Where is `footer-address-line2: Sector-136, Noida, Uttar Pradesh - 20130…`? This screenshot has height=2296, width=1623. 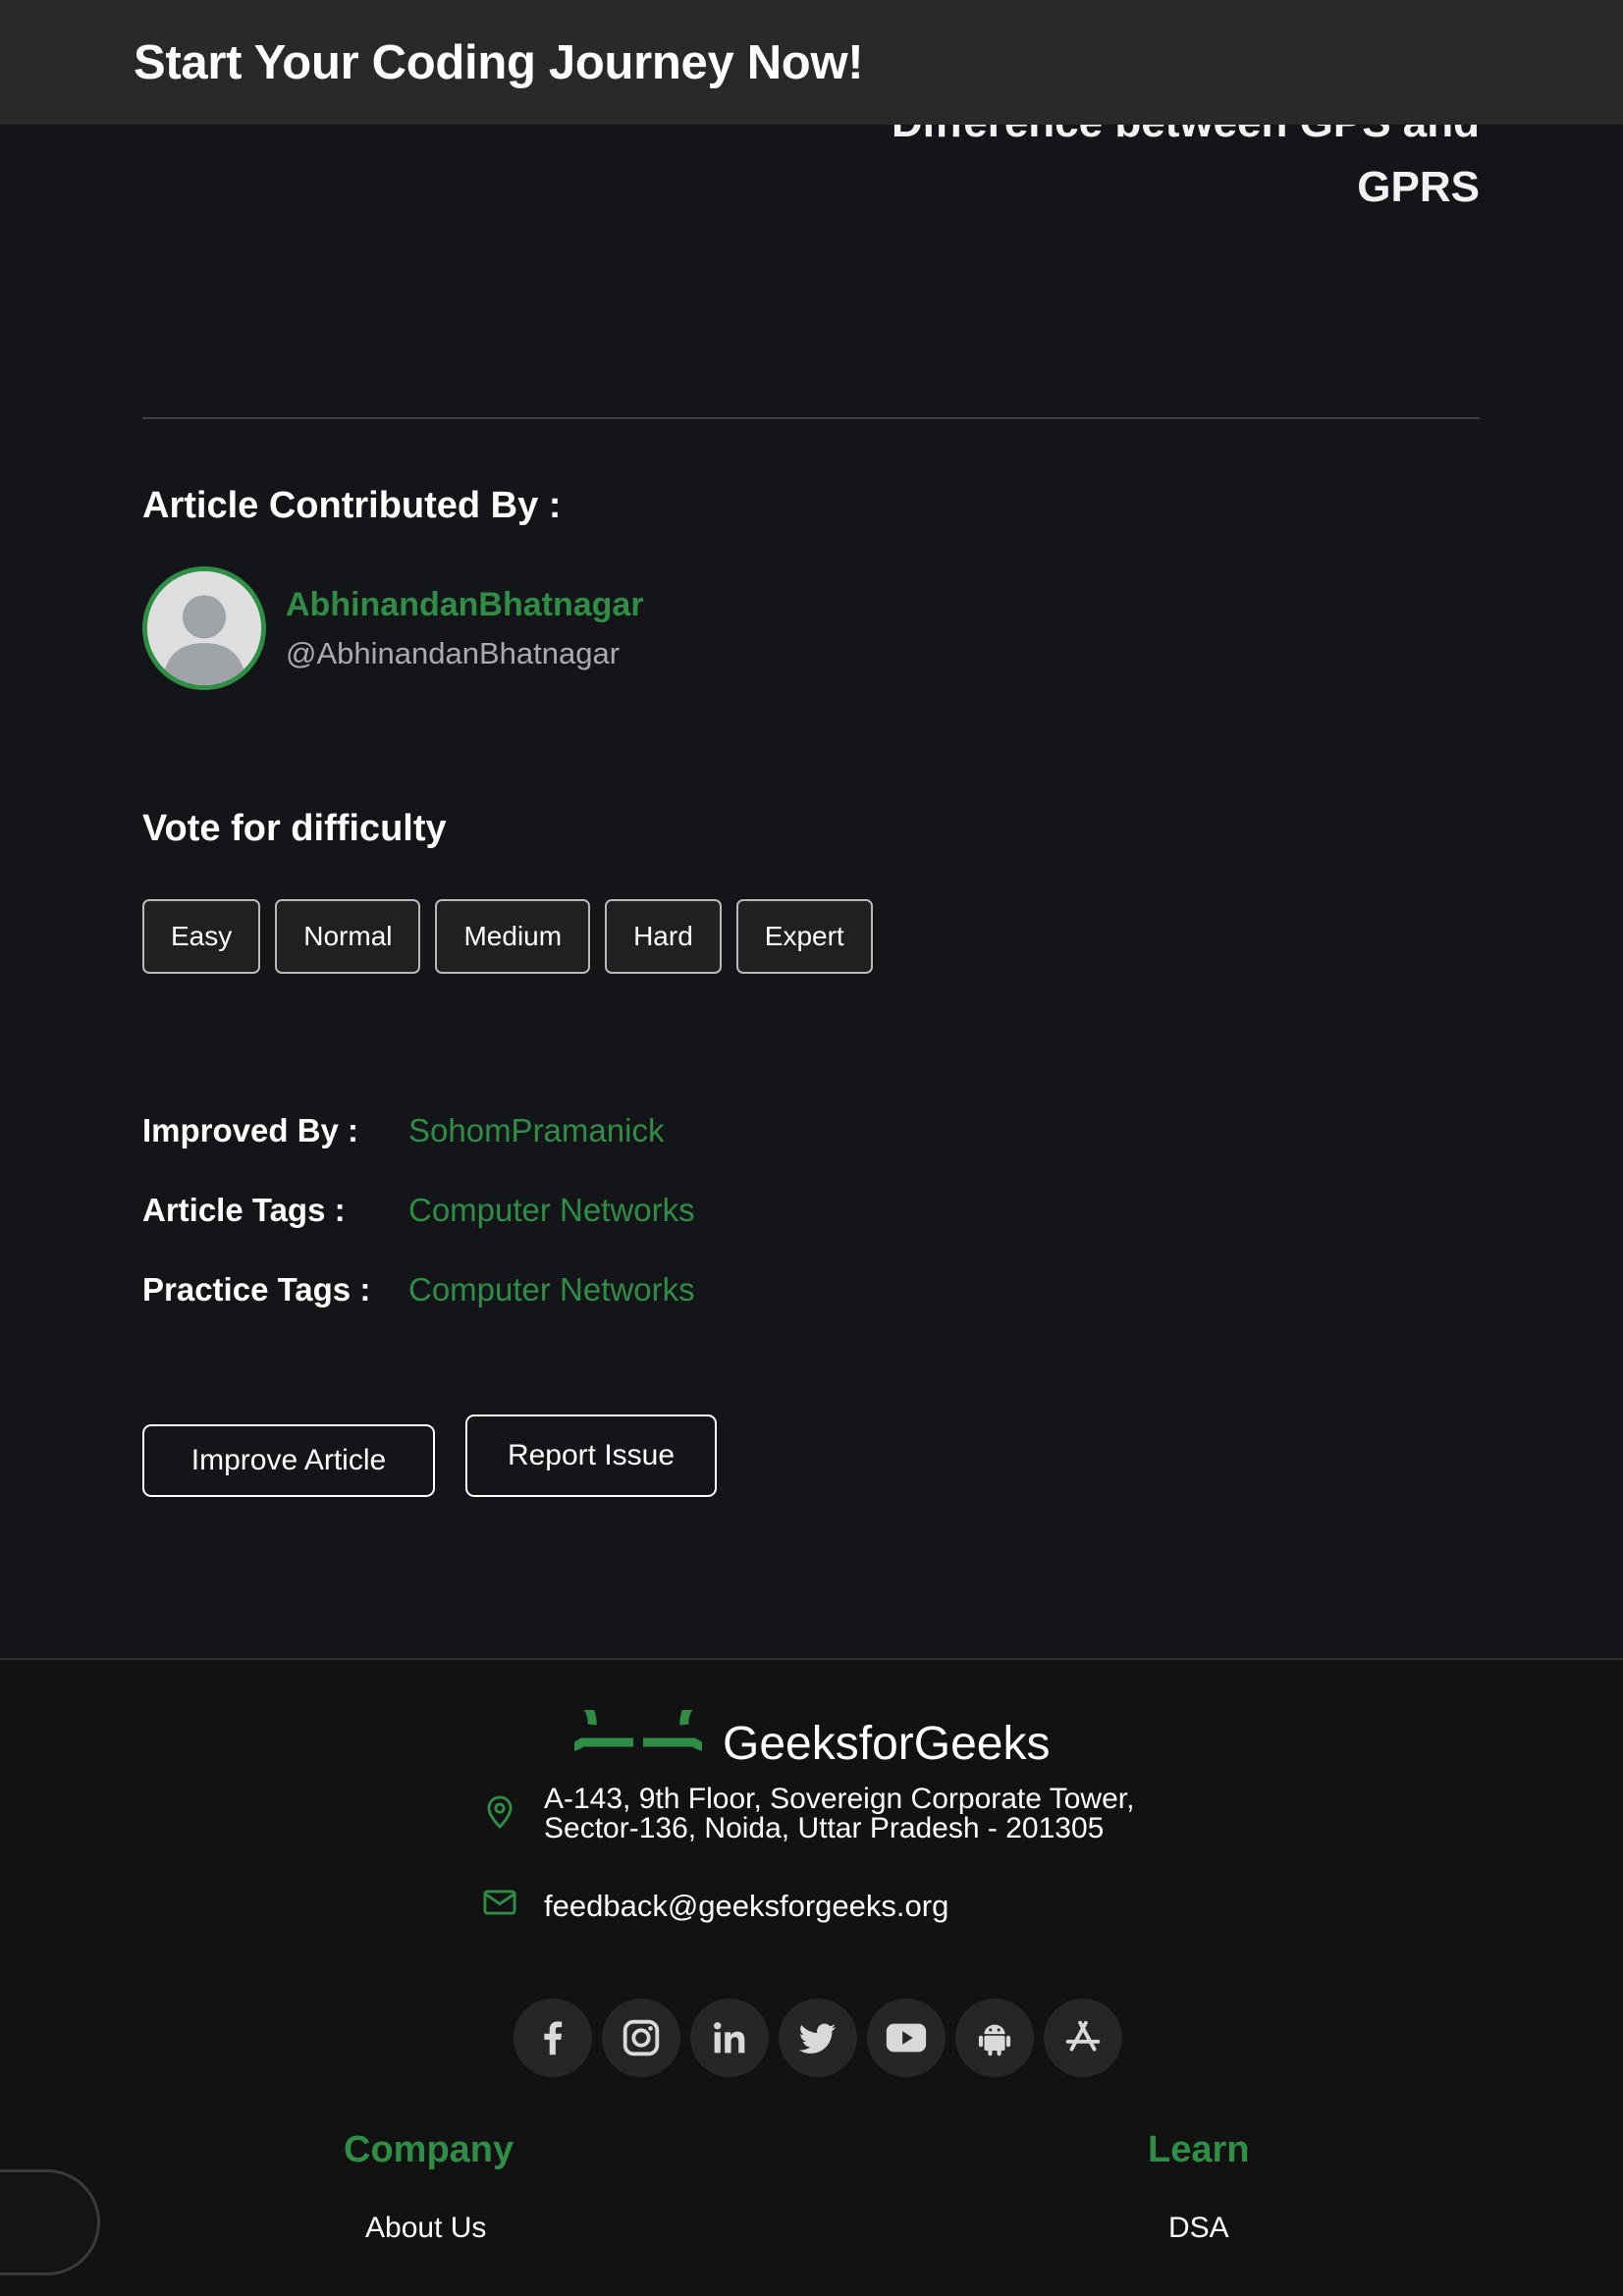
footer-address-line2: Sector-136, Noida, Uttar Pradesh - 20130… is located at coordinates (824, 1828).